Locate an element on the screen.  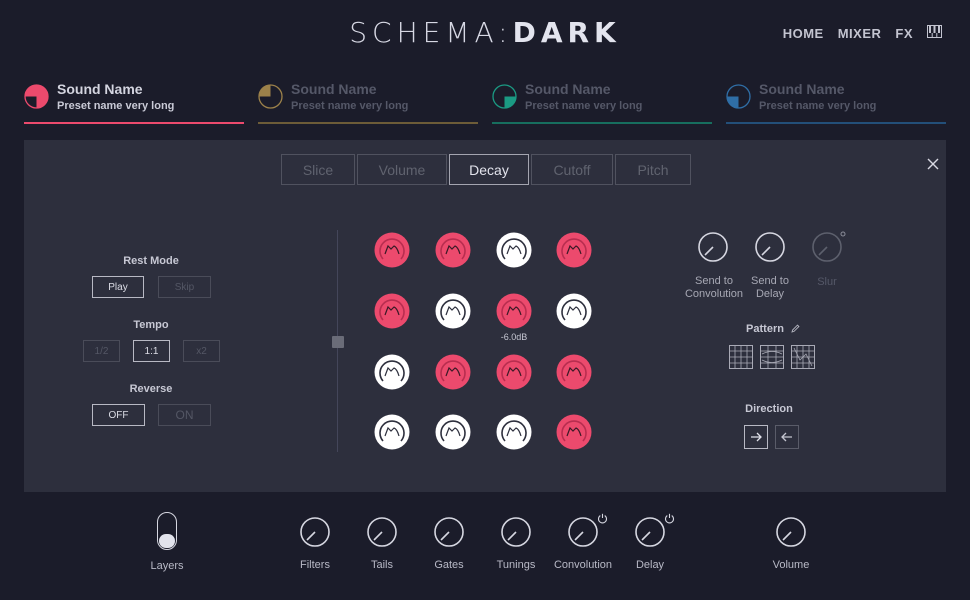
arrow-left-icon is located at coordinates (786, 437).